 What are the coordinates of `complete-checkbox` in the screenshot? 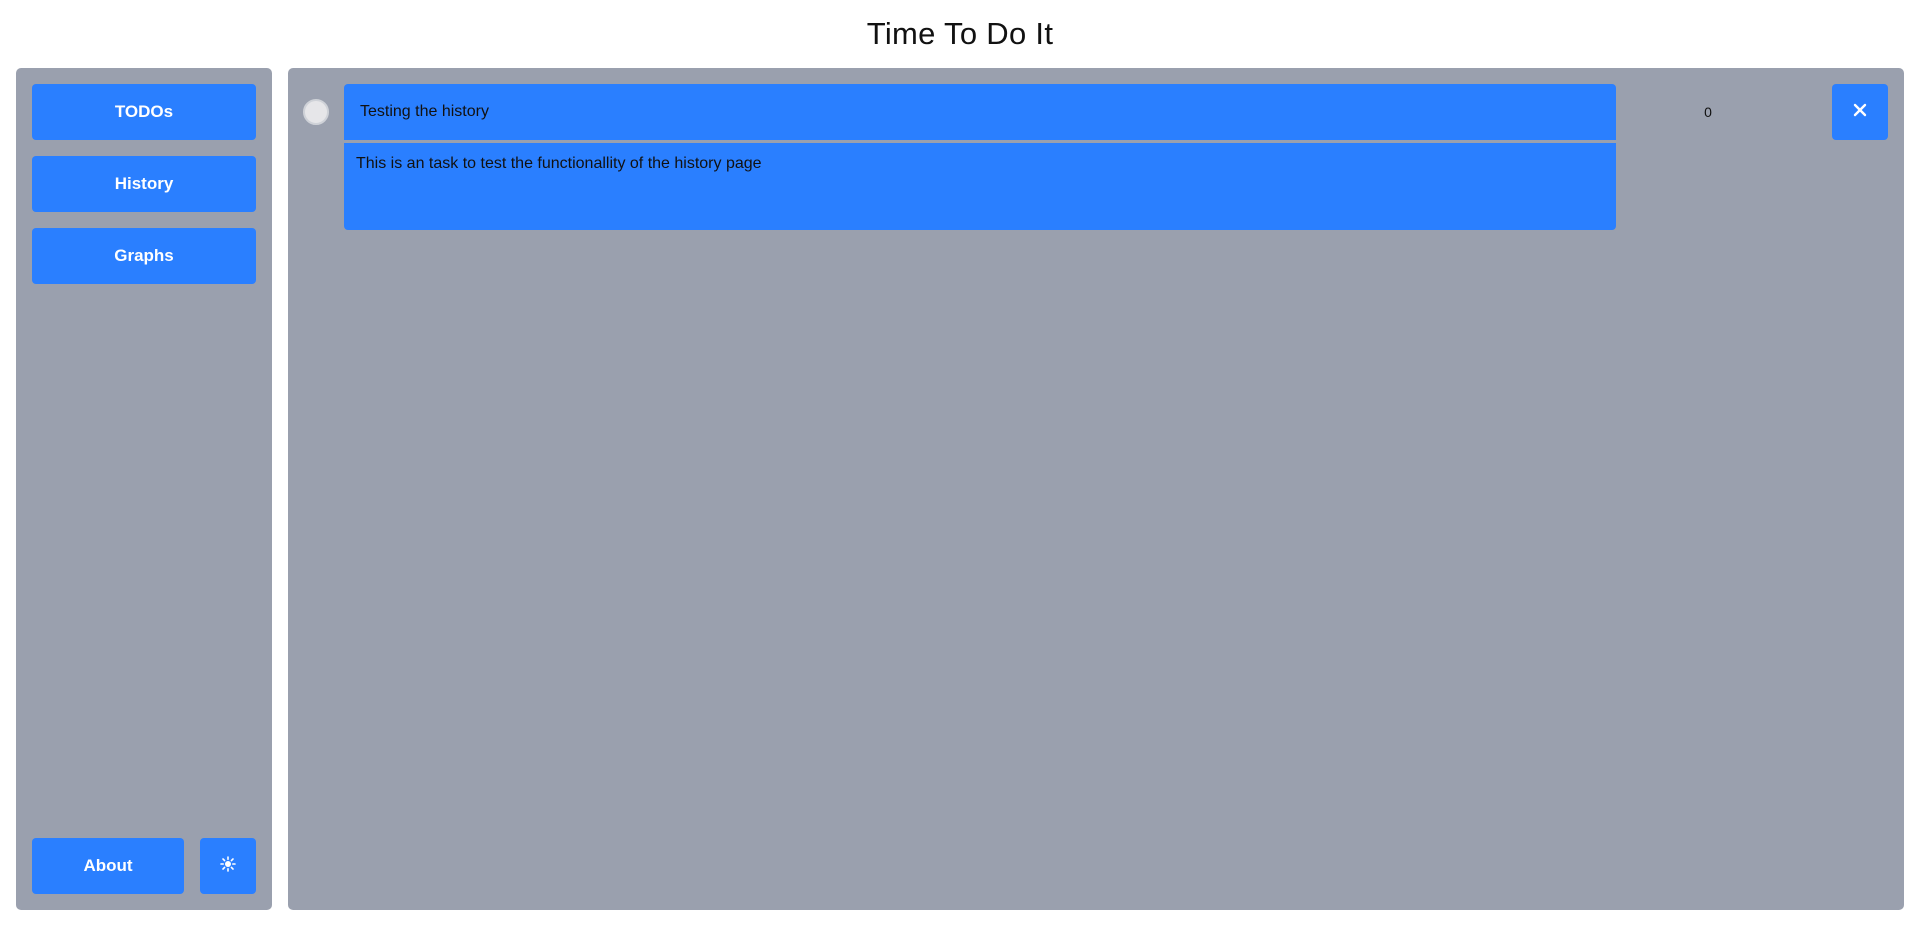 It's located at (316, 112).